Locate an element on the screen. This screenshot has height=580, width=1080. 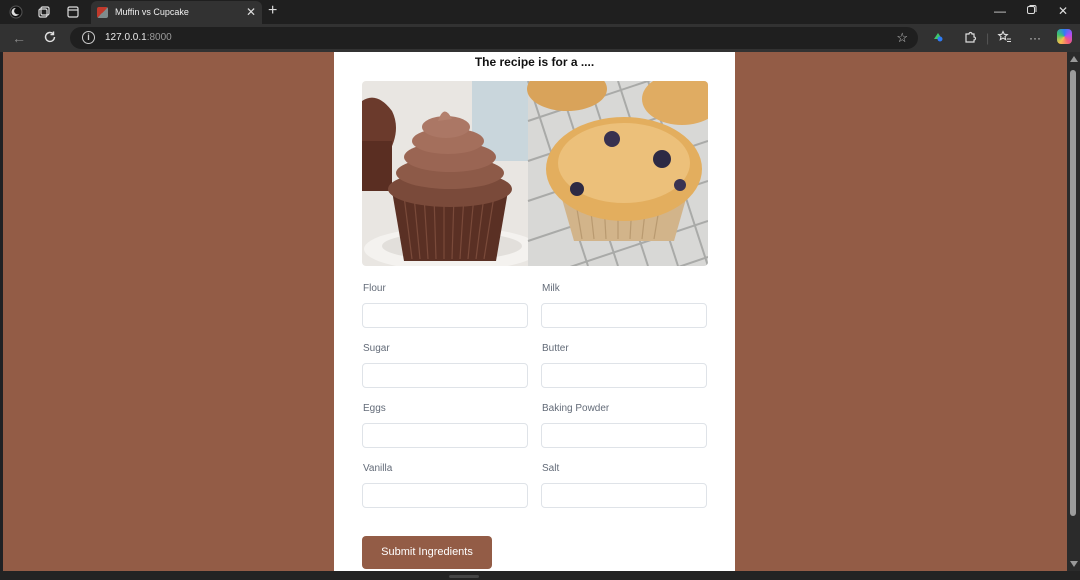
butter-input is located at coordinates (624, 375).